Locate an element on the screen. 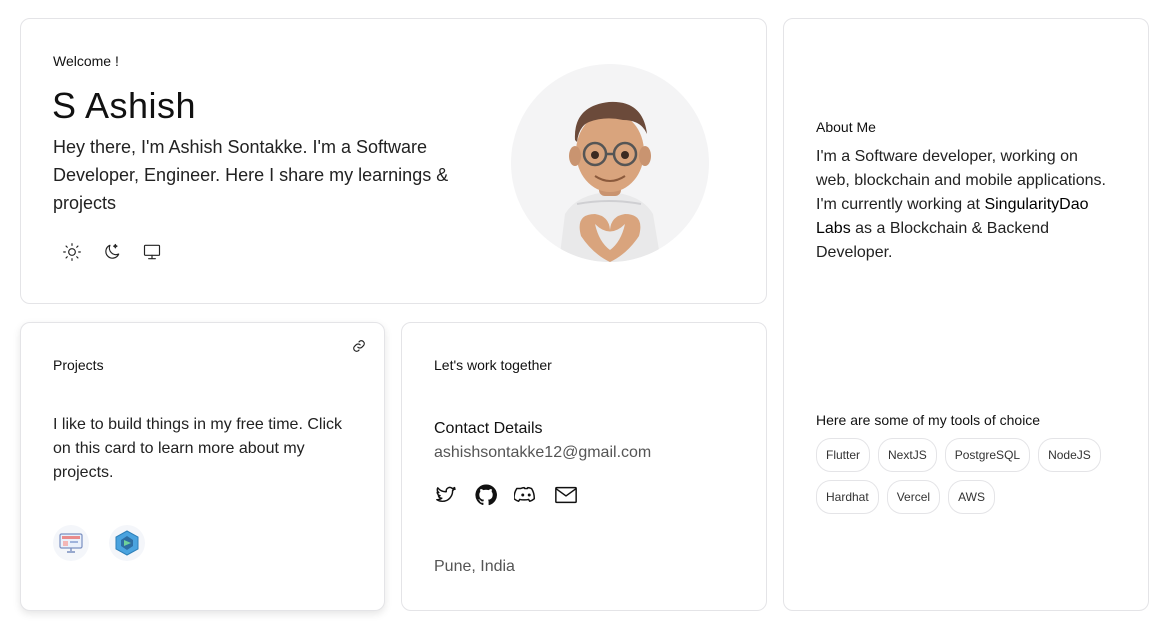 The width and height of the screenshot is (1164, 630). sun-icon is located at coordinates (72, 252).